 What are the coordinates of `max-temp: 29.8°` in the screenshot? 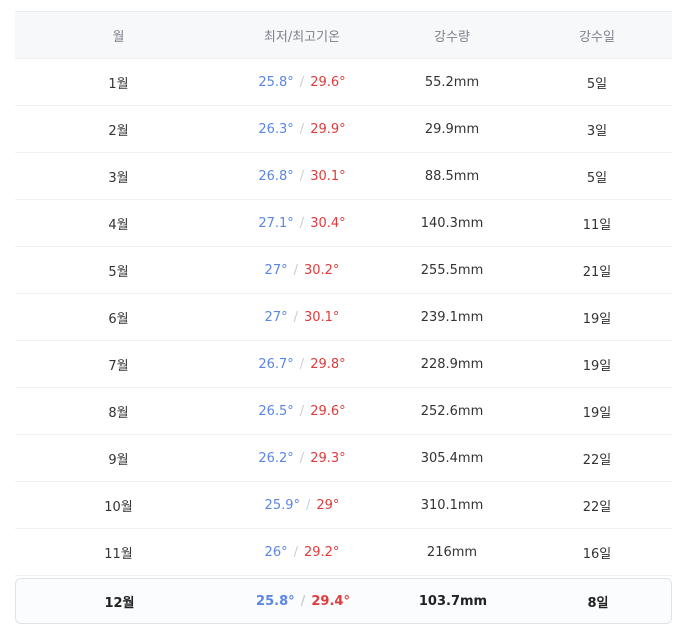 It's located at (328, 364).